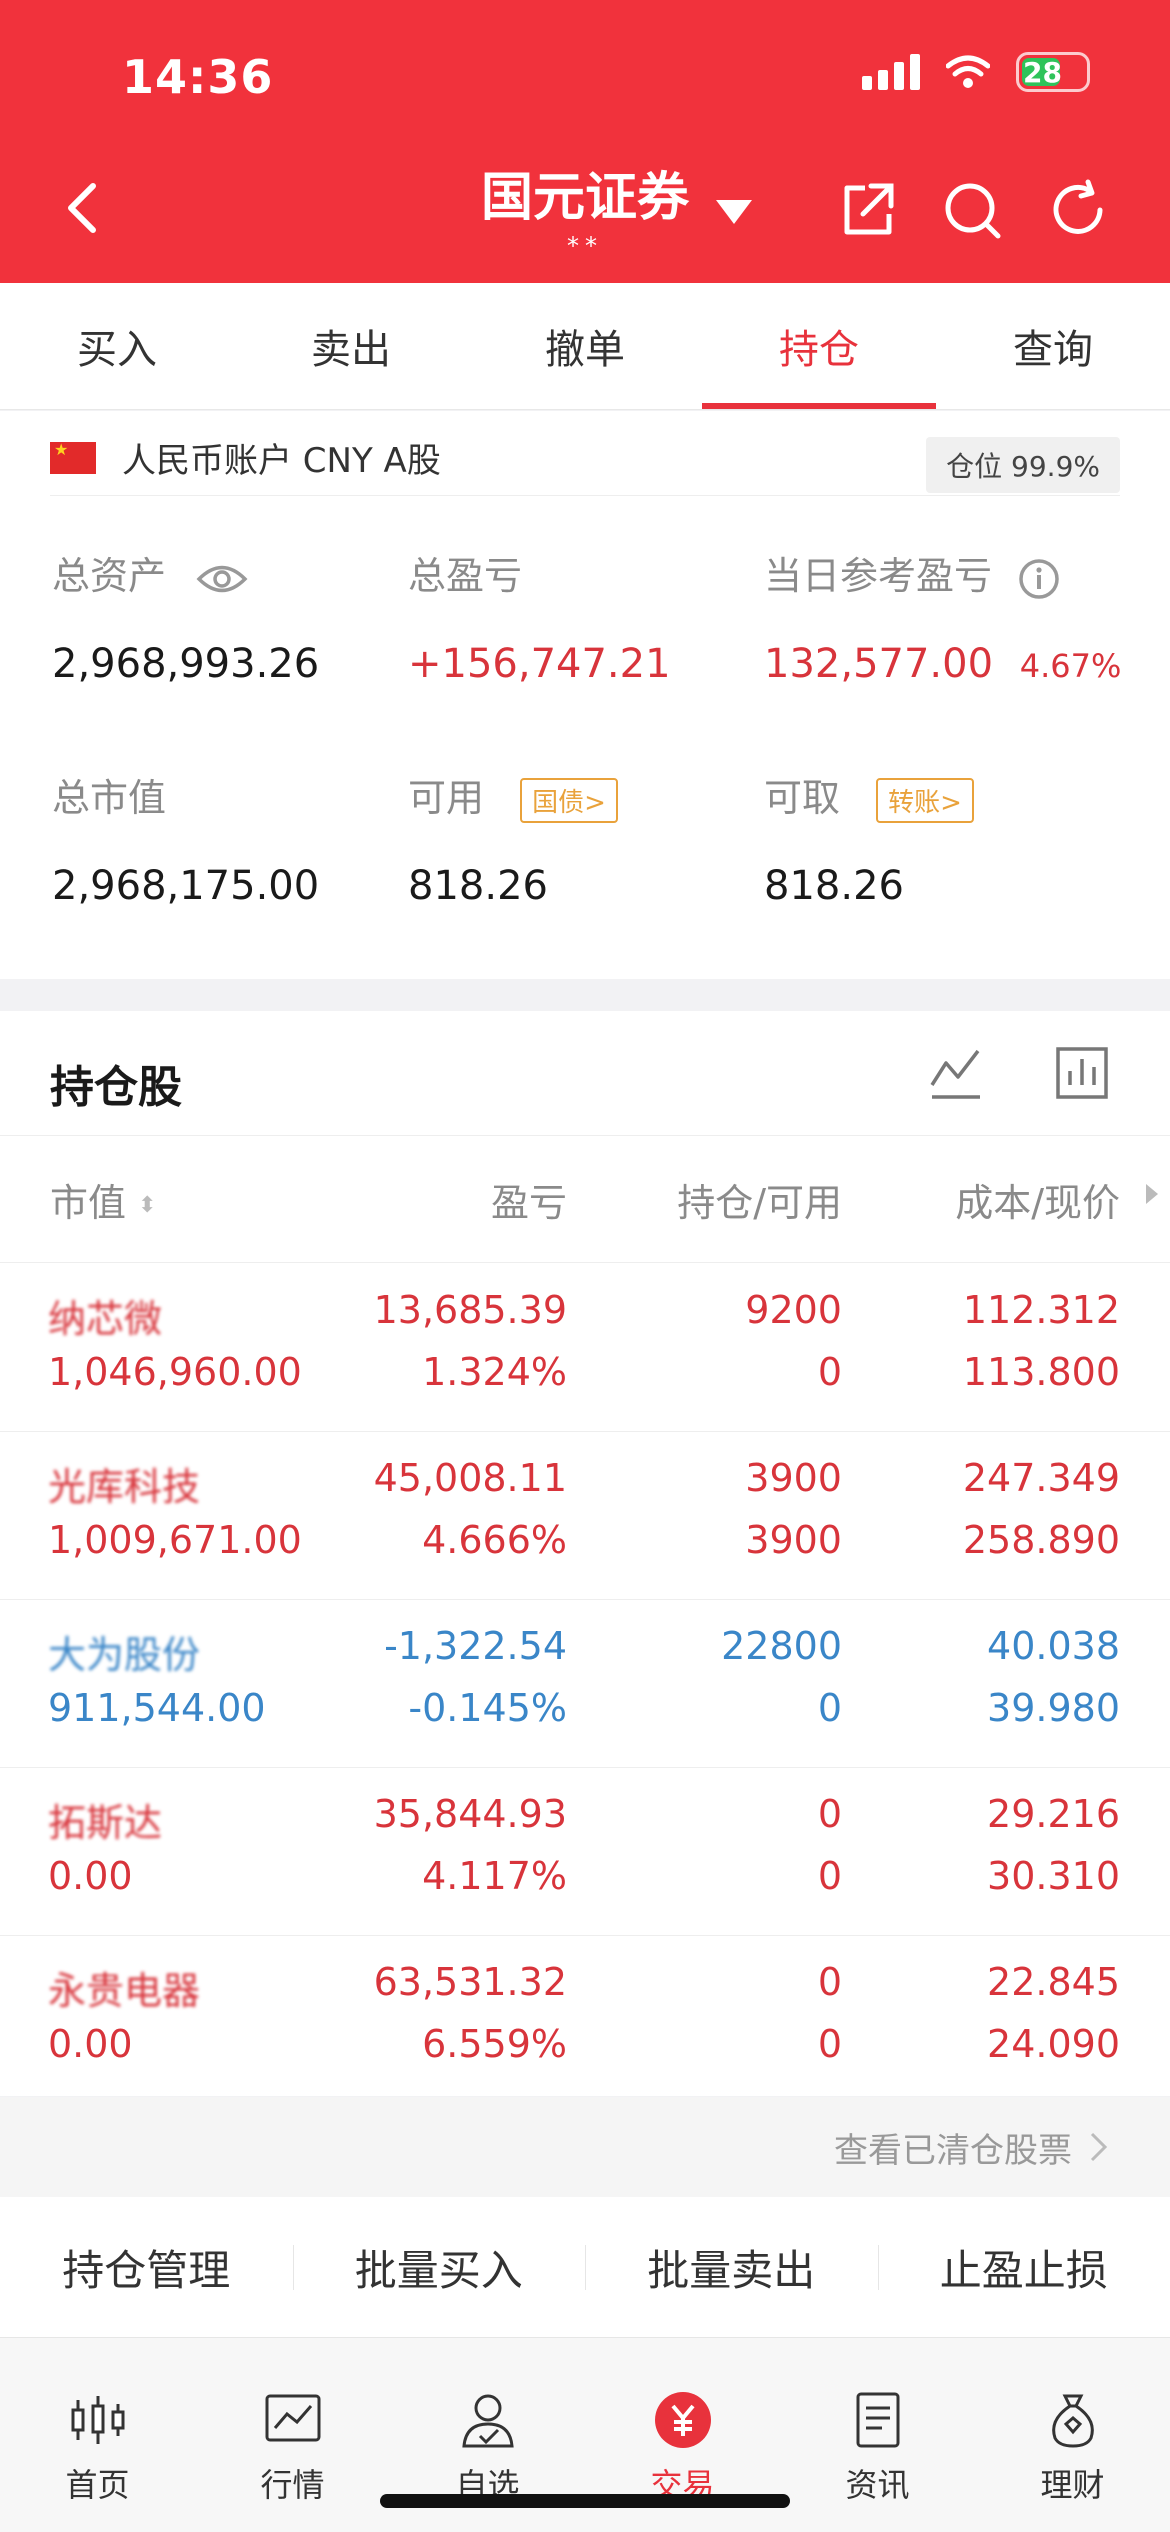  What do you see at coordinates (150, 572) in the screenshot?
I see `total-assets-label: 总资产` at bounding box center [150, 572].